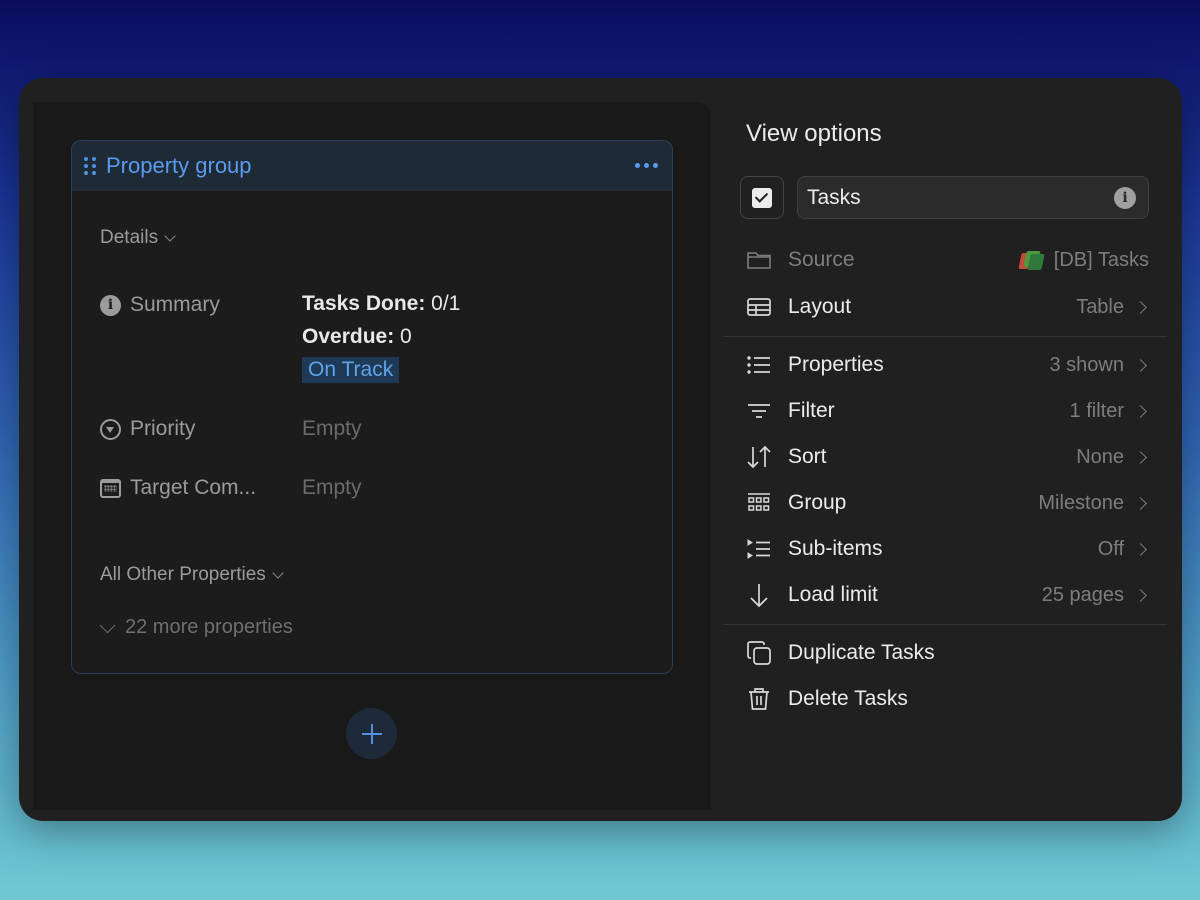 This screenshot has height=900, width=1200. What do you see at coordinates (848, 698) in the screenshot?
I see `delete-label: Delete Tasks` at bounding box center [848, 698].